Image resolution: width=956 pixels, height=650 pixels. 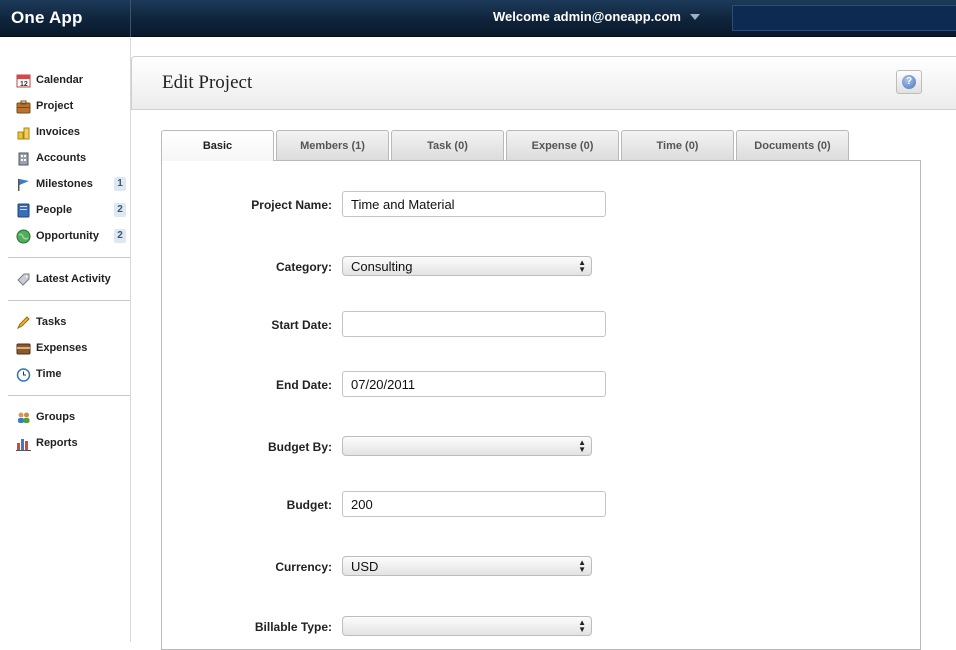 I want to click on sidebar-item-latest-activity: Latest Activity, so click(x=65, y=279).